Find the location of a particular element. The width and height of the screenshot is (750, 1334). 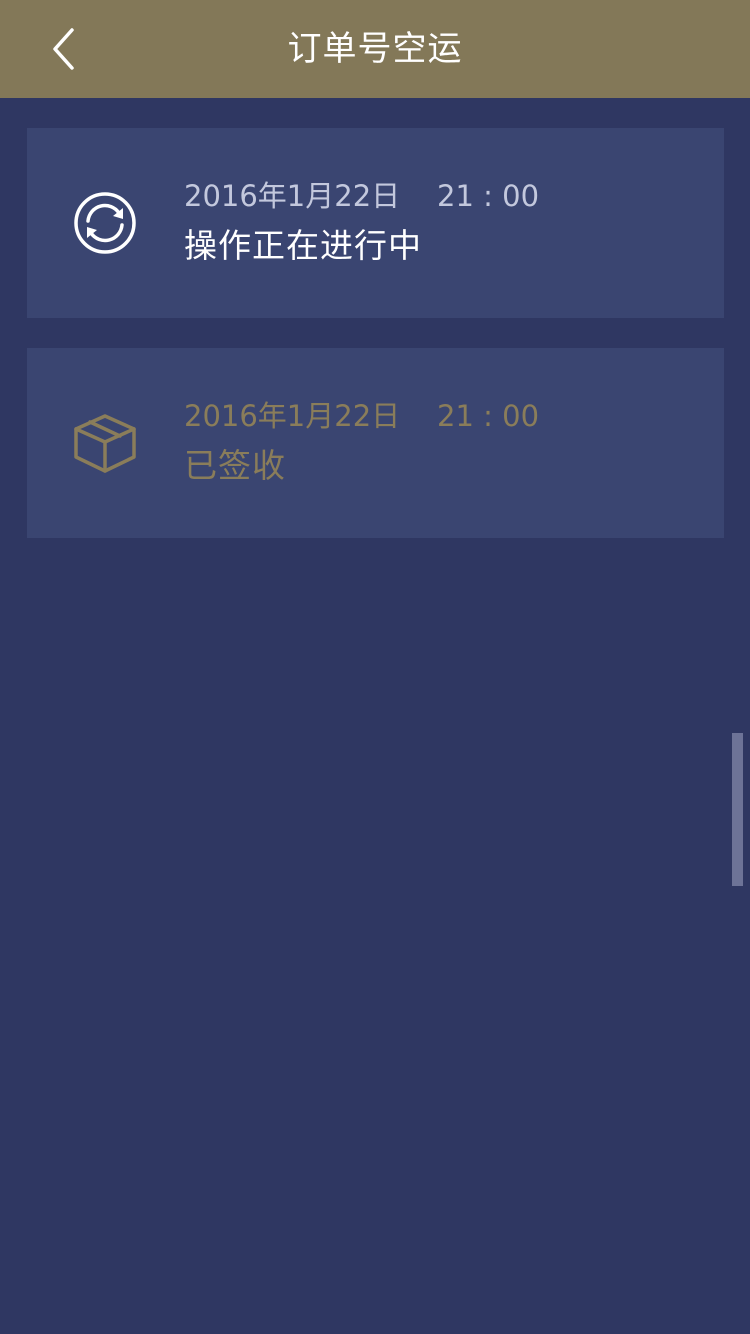

refresh-sync-icon is located at coordinates (105, 223).